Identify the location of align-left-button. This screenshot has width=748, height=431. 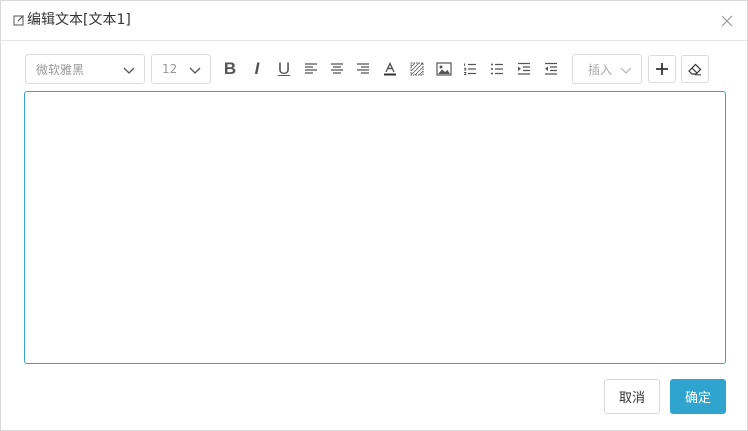
(311, 69).